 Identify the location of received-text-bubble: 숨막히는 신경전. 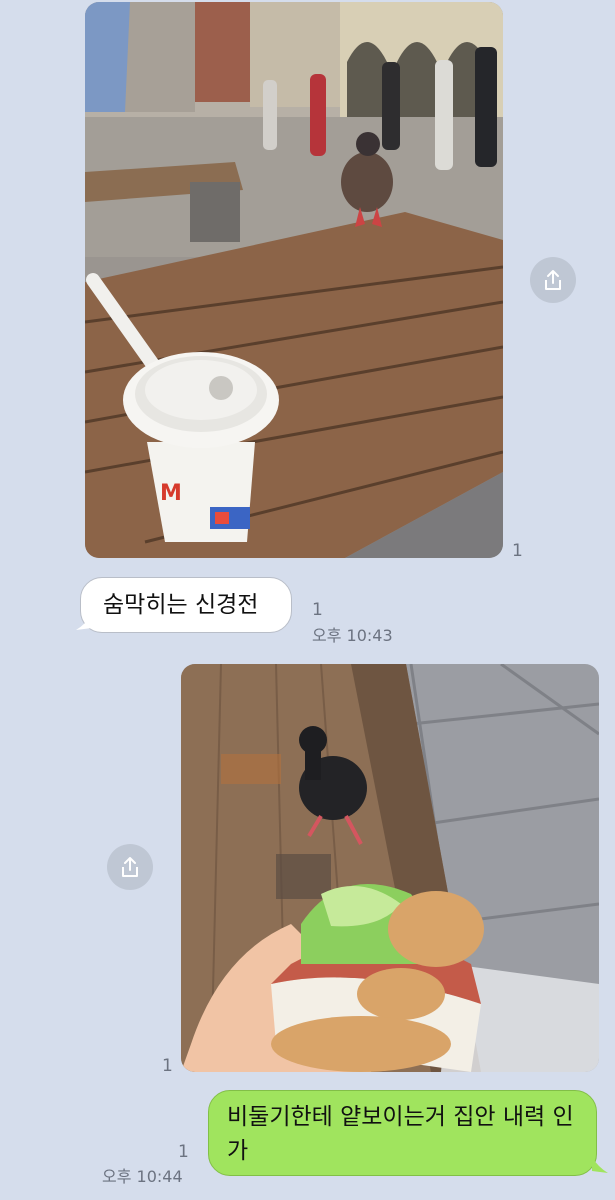
(186, 605).